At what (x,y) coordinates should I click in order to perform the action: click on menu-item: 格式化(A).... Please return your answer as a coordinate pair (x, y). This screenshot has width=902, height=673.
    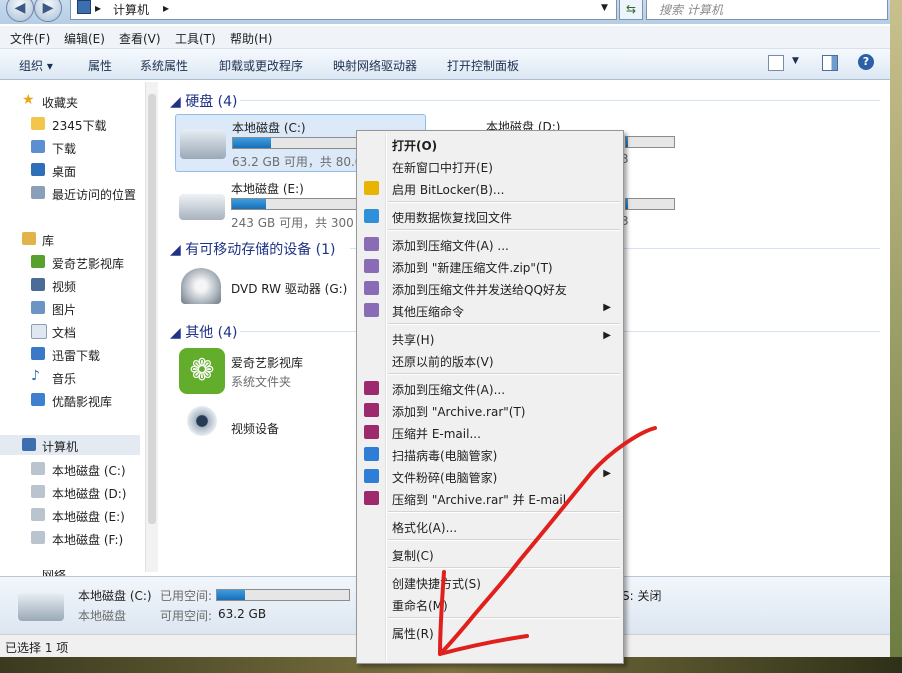
    Looking at the image, I should click on (490, 526).